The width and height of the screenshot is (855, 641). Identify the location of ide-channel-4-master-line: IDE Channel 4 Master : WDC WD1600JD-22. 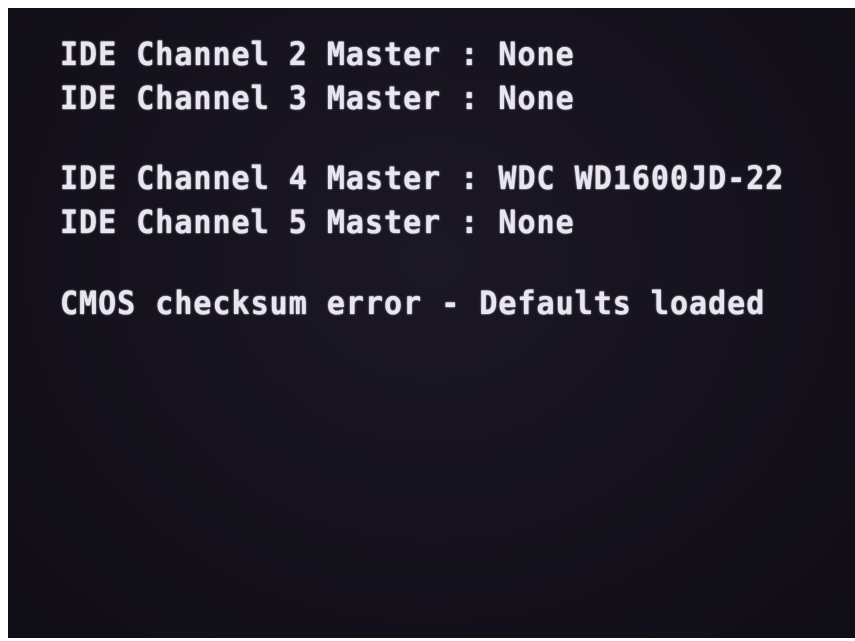
(422, 179).